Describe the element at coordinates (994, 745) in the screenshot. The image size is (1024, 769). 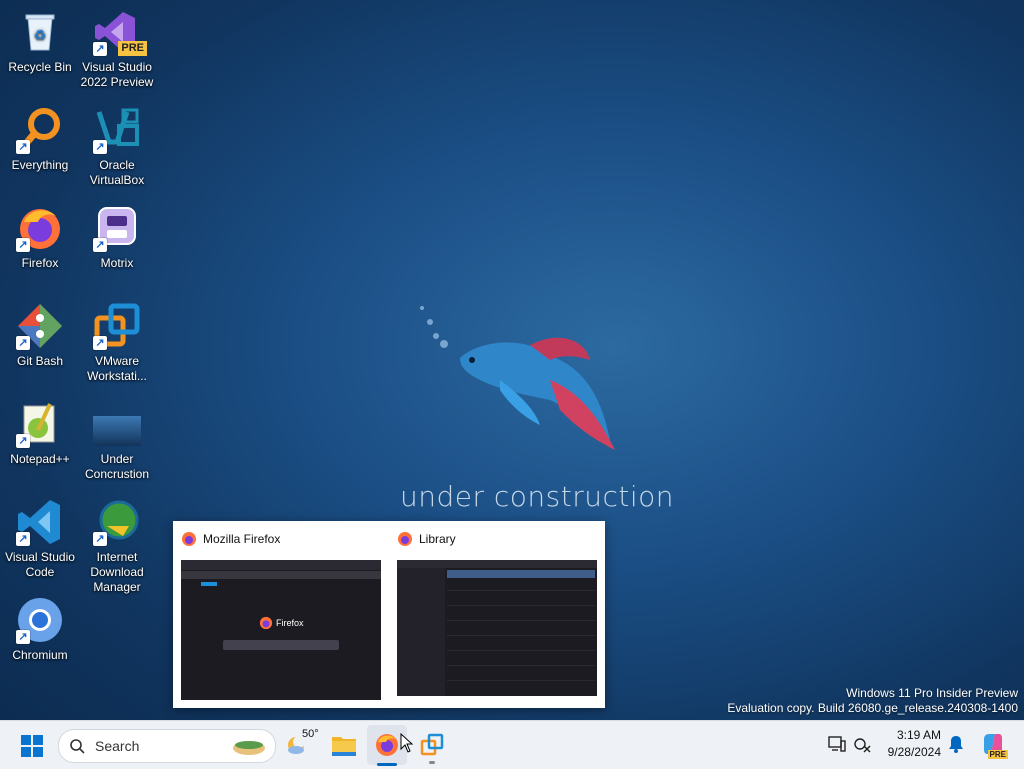
I see `copilot-button: PRE` at that location.